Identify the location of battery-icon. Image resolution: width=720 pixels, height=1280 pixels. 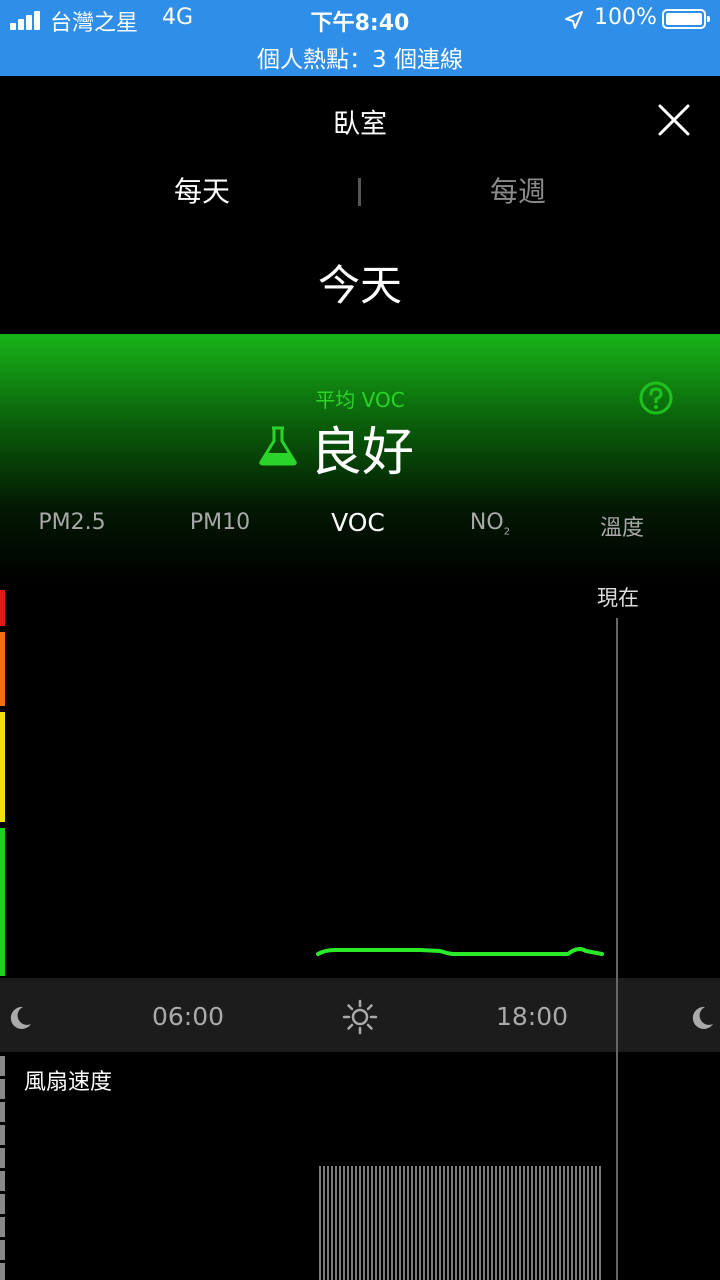
(686, 19).